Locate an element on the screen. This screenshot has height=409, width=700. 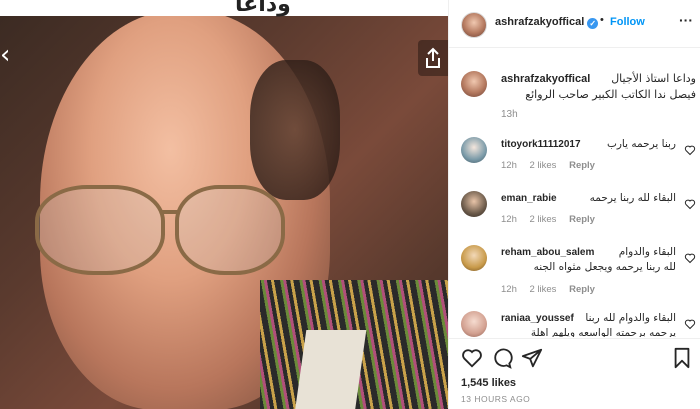
comment-text: ربنا يرحمه يارب is located at coordinates (641, 144).